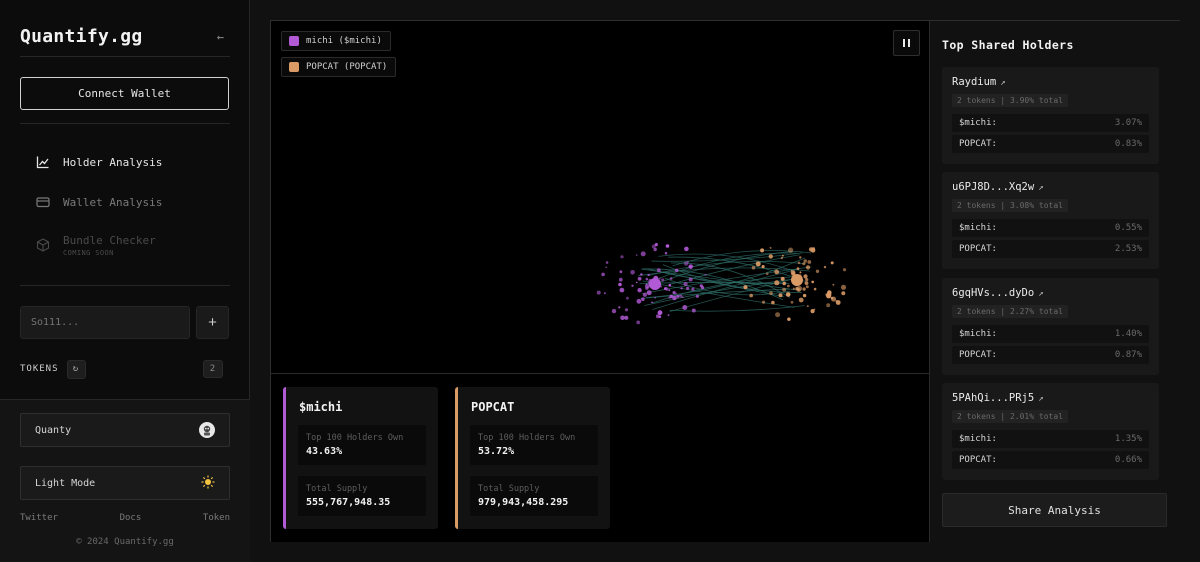 This screenshot has width=1200, height=562. I want to click on legend-item-popcat: POPCAT (POPCAT), so click(339, 67).